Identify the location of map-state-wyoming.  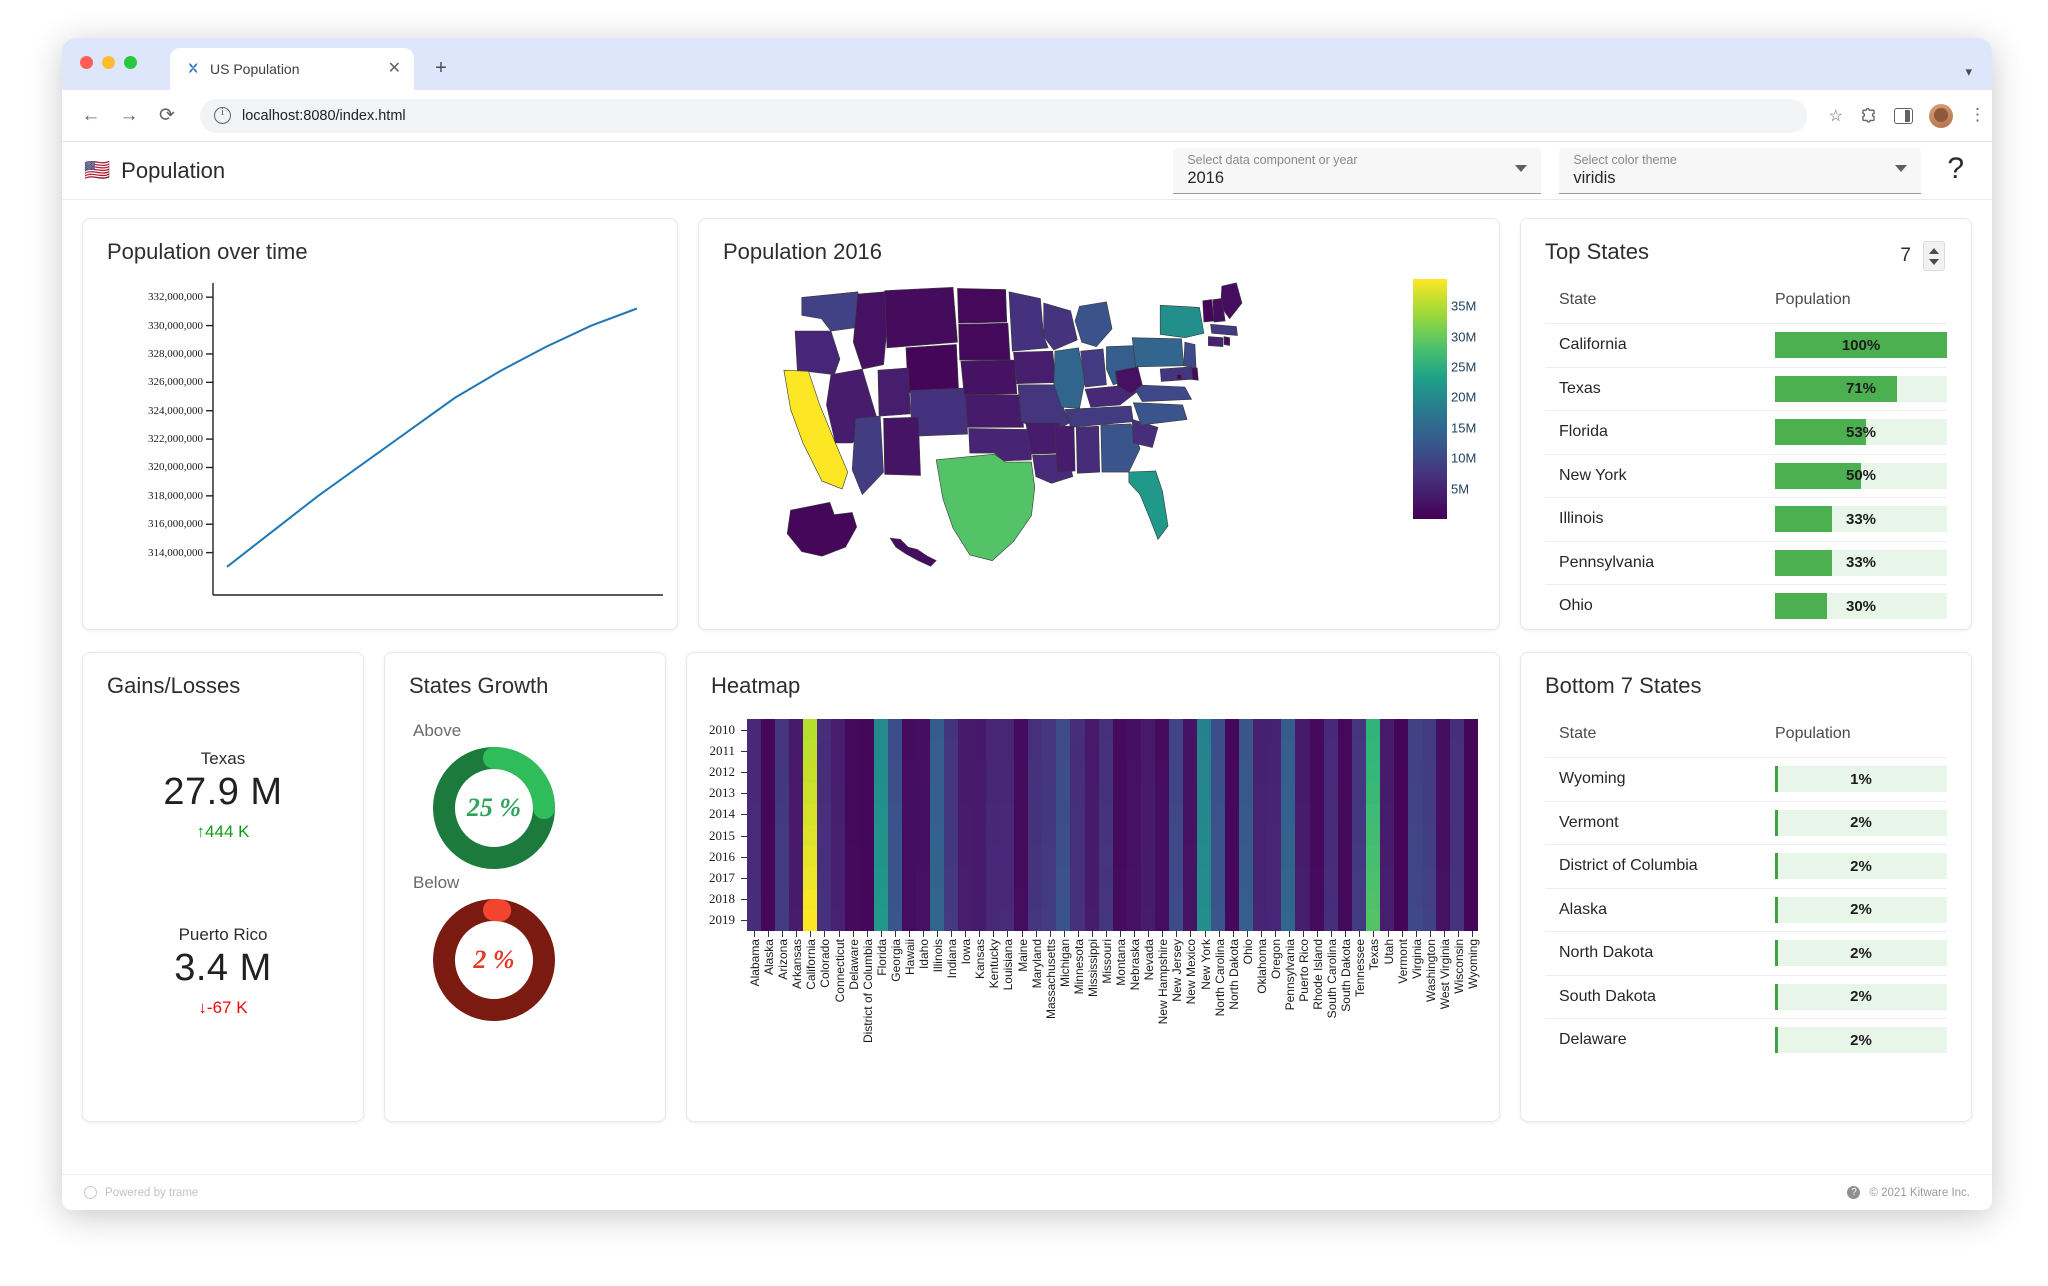
(932, 368).